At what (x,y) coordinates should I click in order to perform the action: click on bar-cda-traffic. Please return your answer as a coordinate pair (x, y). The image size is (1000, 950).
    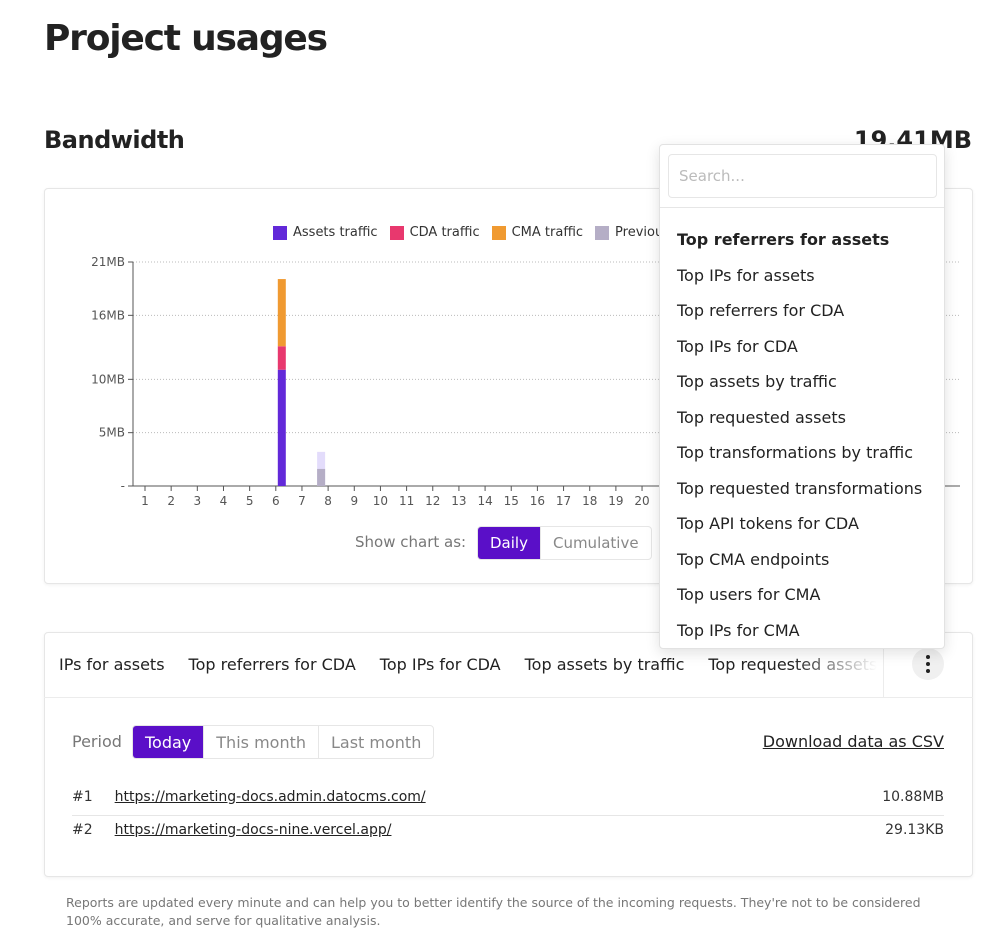
    Looking at the image, I should click on (281, 358).